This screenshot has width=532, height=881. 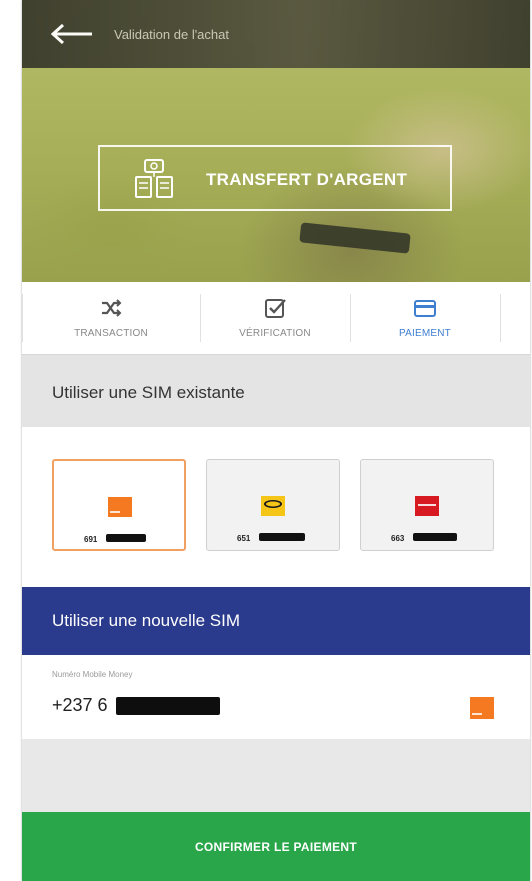 What do you see at coordinates (111, 333) in the screenshot?
I see `step-label: TRANSACTION` at bounding box center [111, 333].